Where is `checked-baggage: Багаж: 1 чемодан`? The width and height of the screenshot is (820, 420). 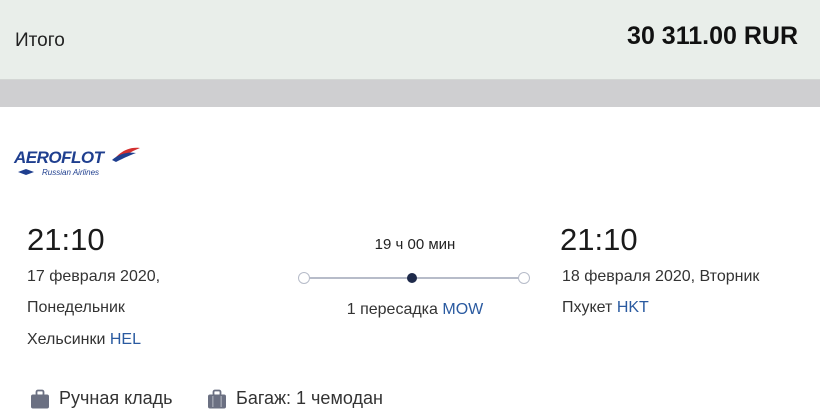
checked-baggage: Багаж: 1 чемодан is located at coordinates (295, 398).